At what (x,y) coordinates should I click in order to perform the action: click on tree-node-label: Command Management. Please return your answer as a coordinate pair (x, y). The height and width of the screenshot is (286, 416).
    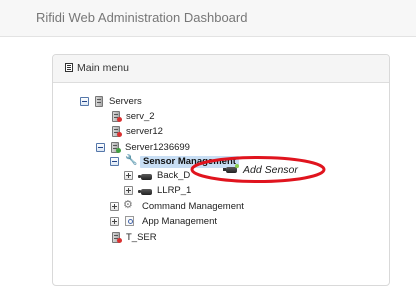
    Looking at the image, I should click on (193, 206).